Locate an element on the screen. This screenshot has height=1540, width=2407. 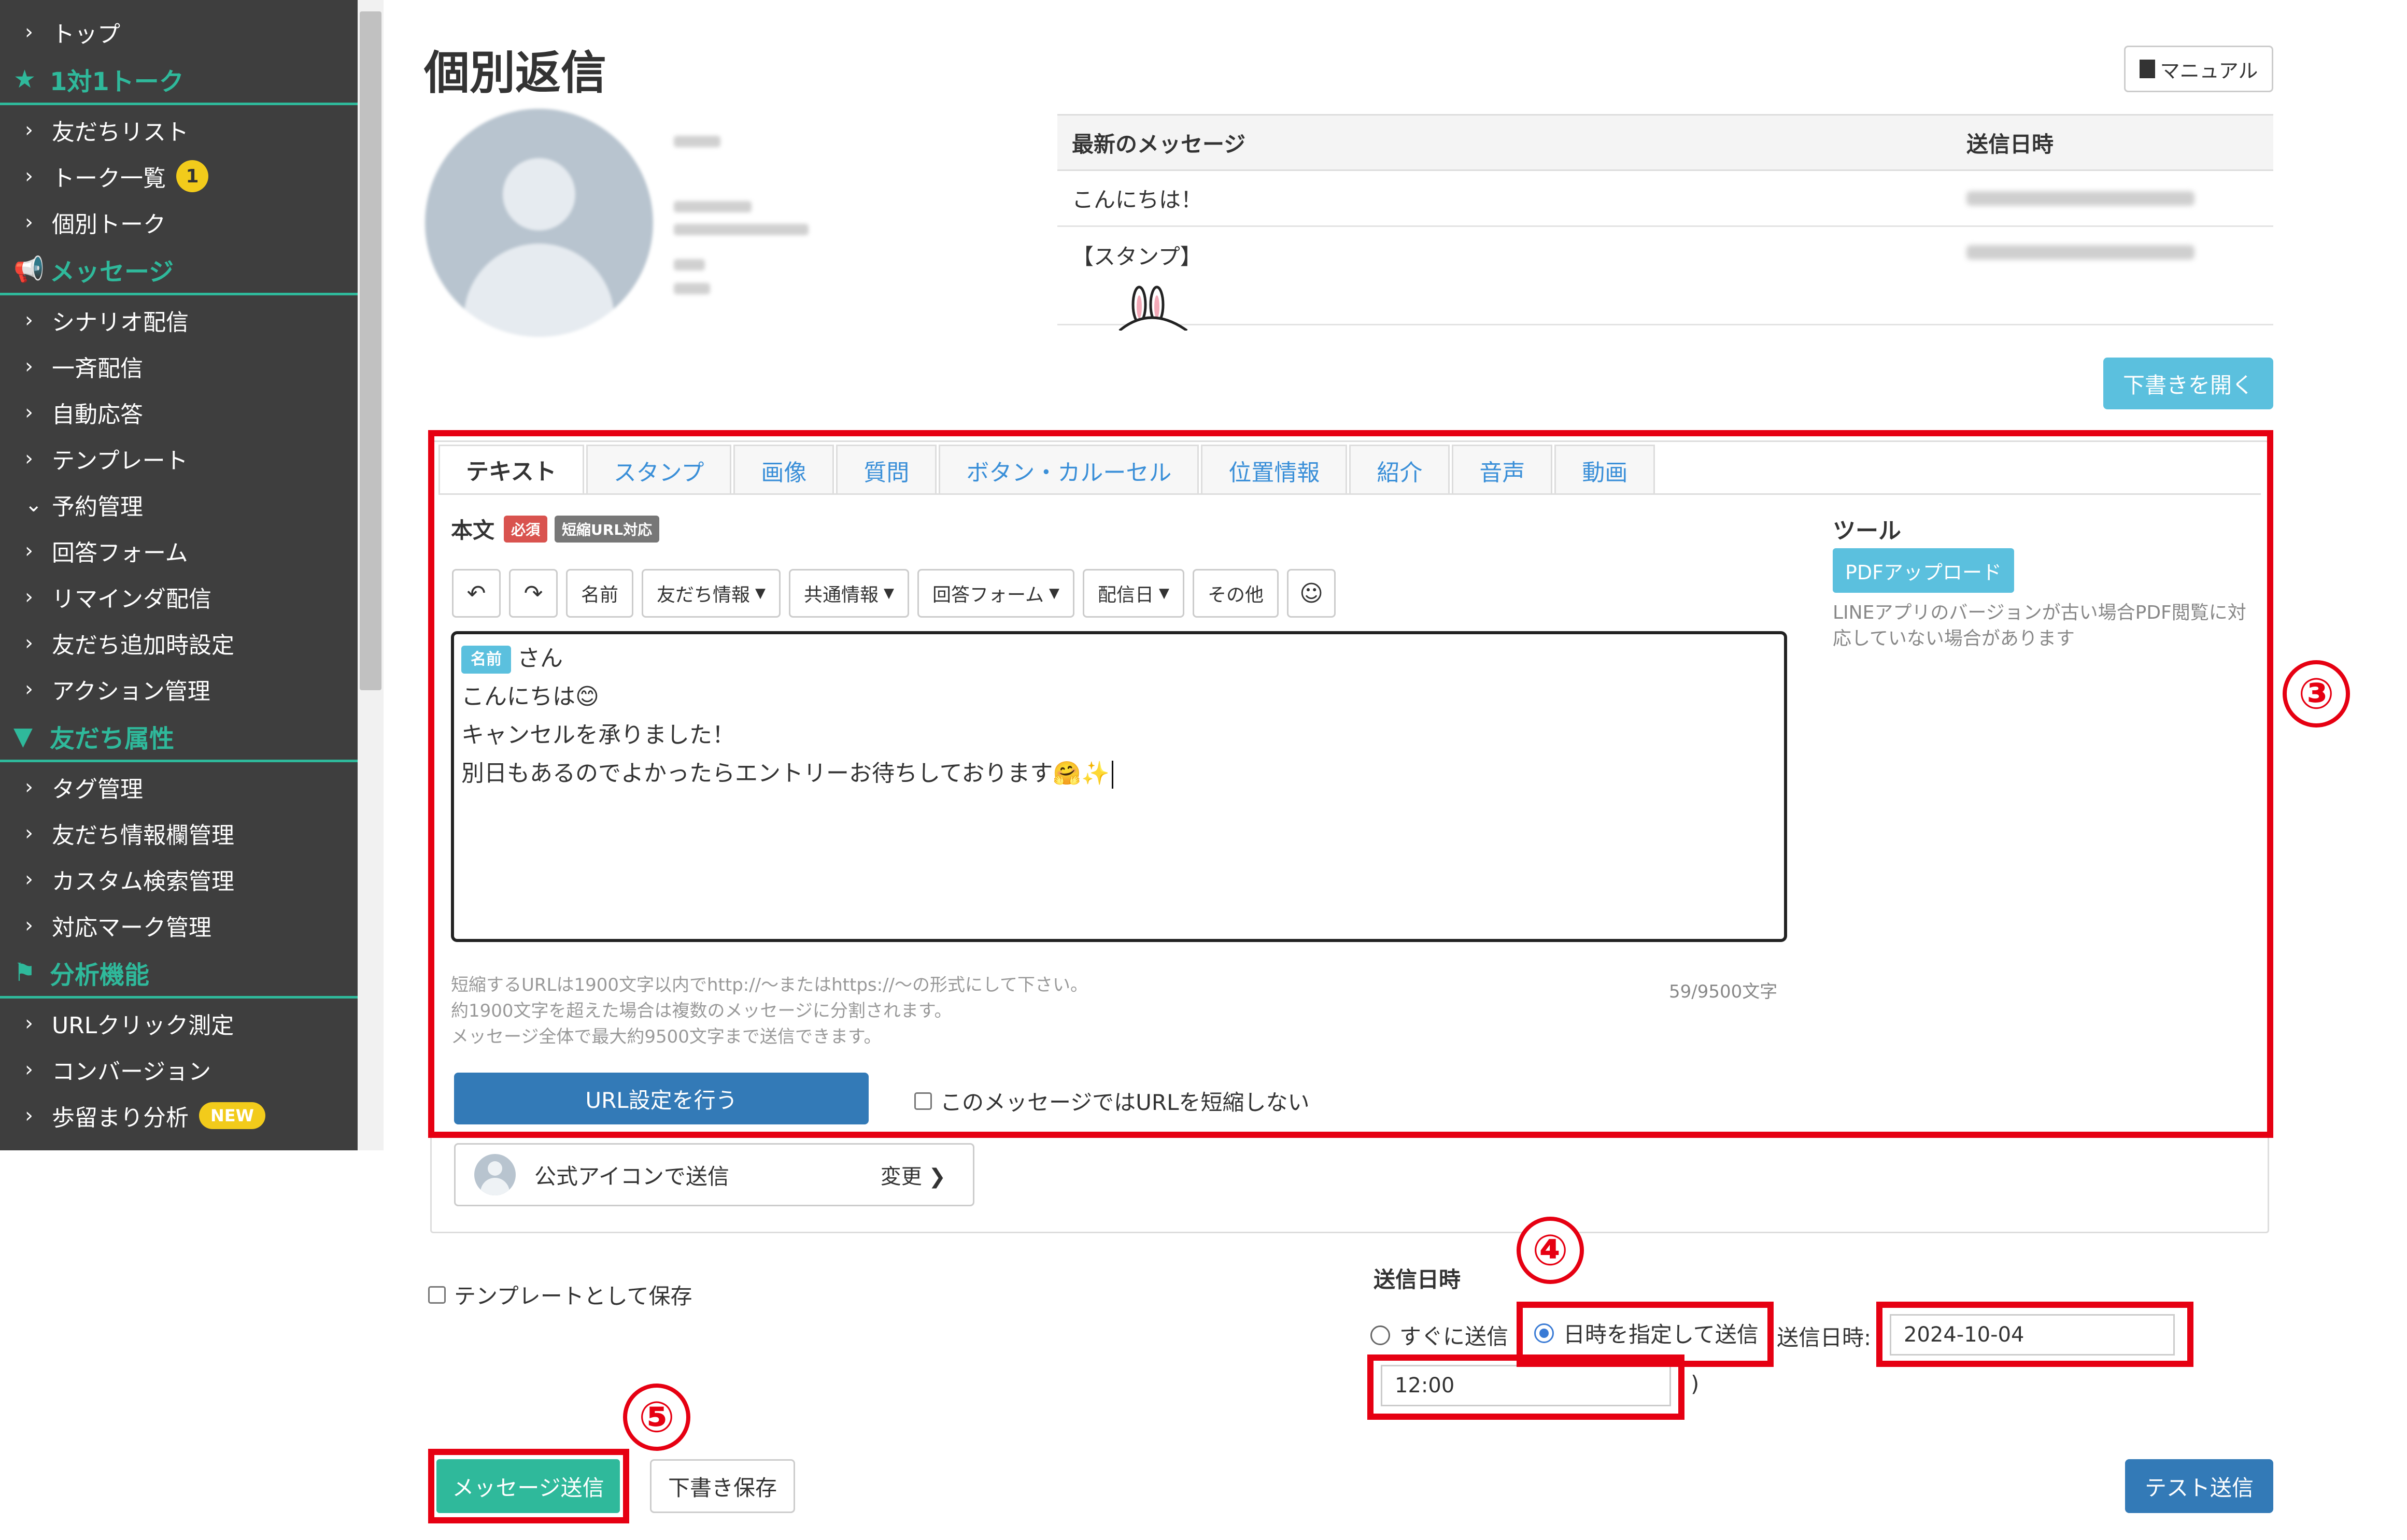
sidebar-item: › 歩留まり分析 NEW is located at coordinates (179, 1115).